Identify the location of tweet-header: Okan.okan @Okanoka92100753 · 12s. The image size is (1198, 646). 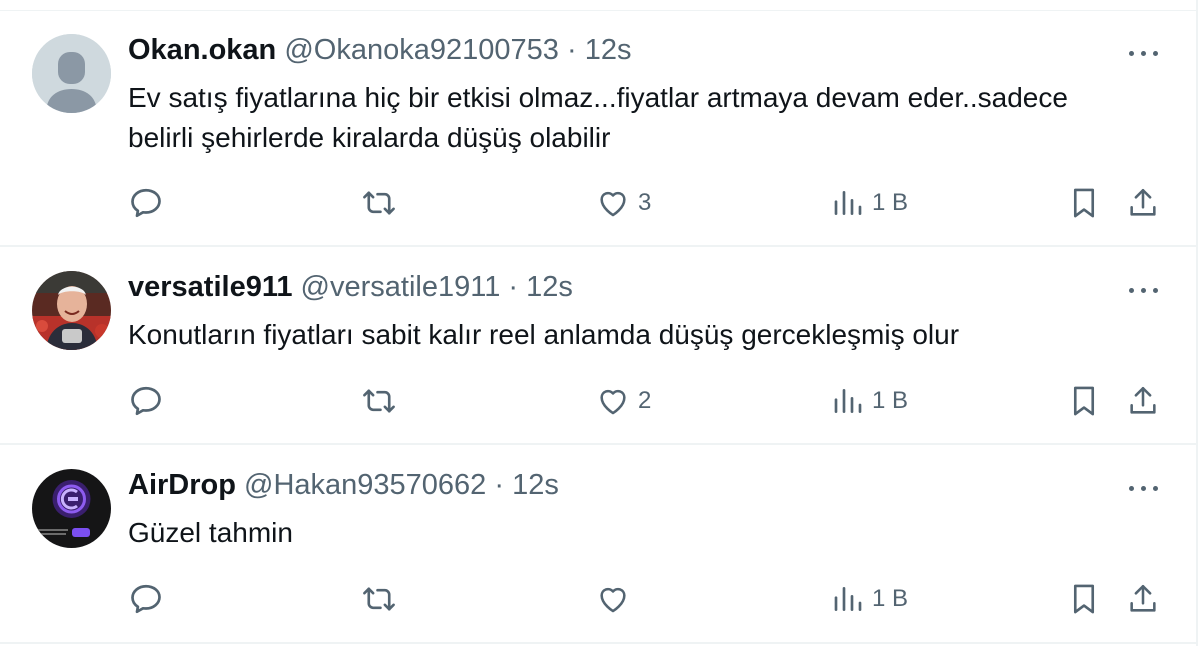
(379, 50).